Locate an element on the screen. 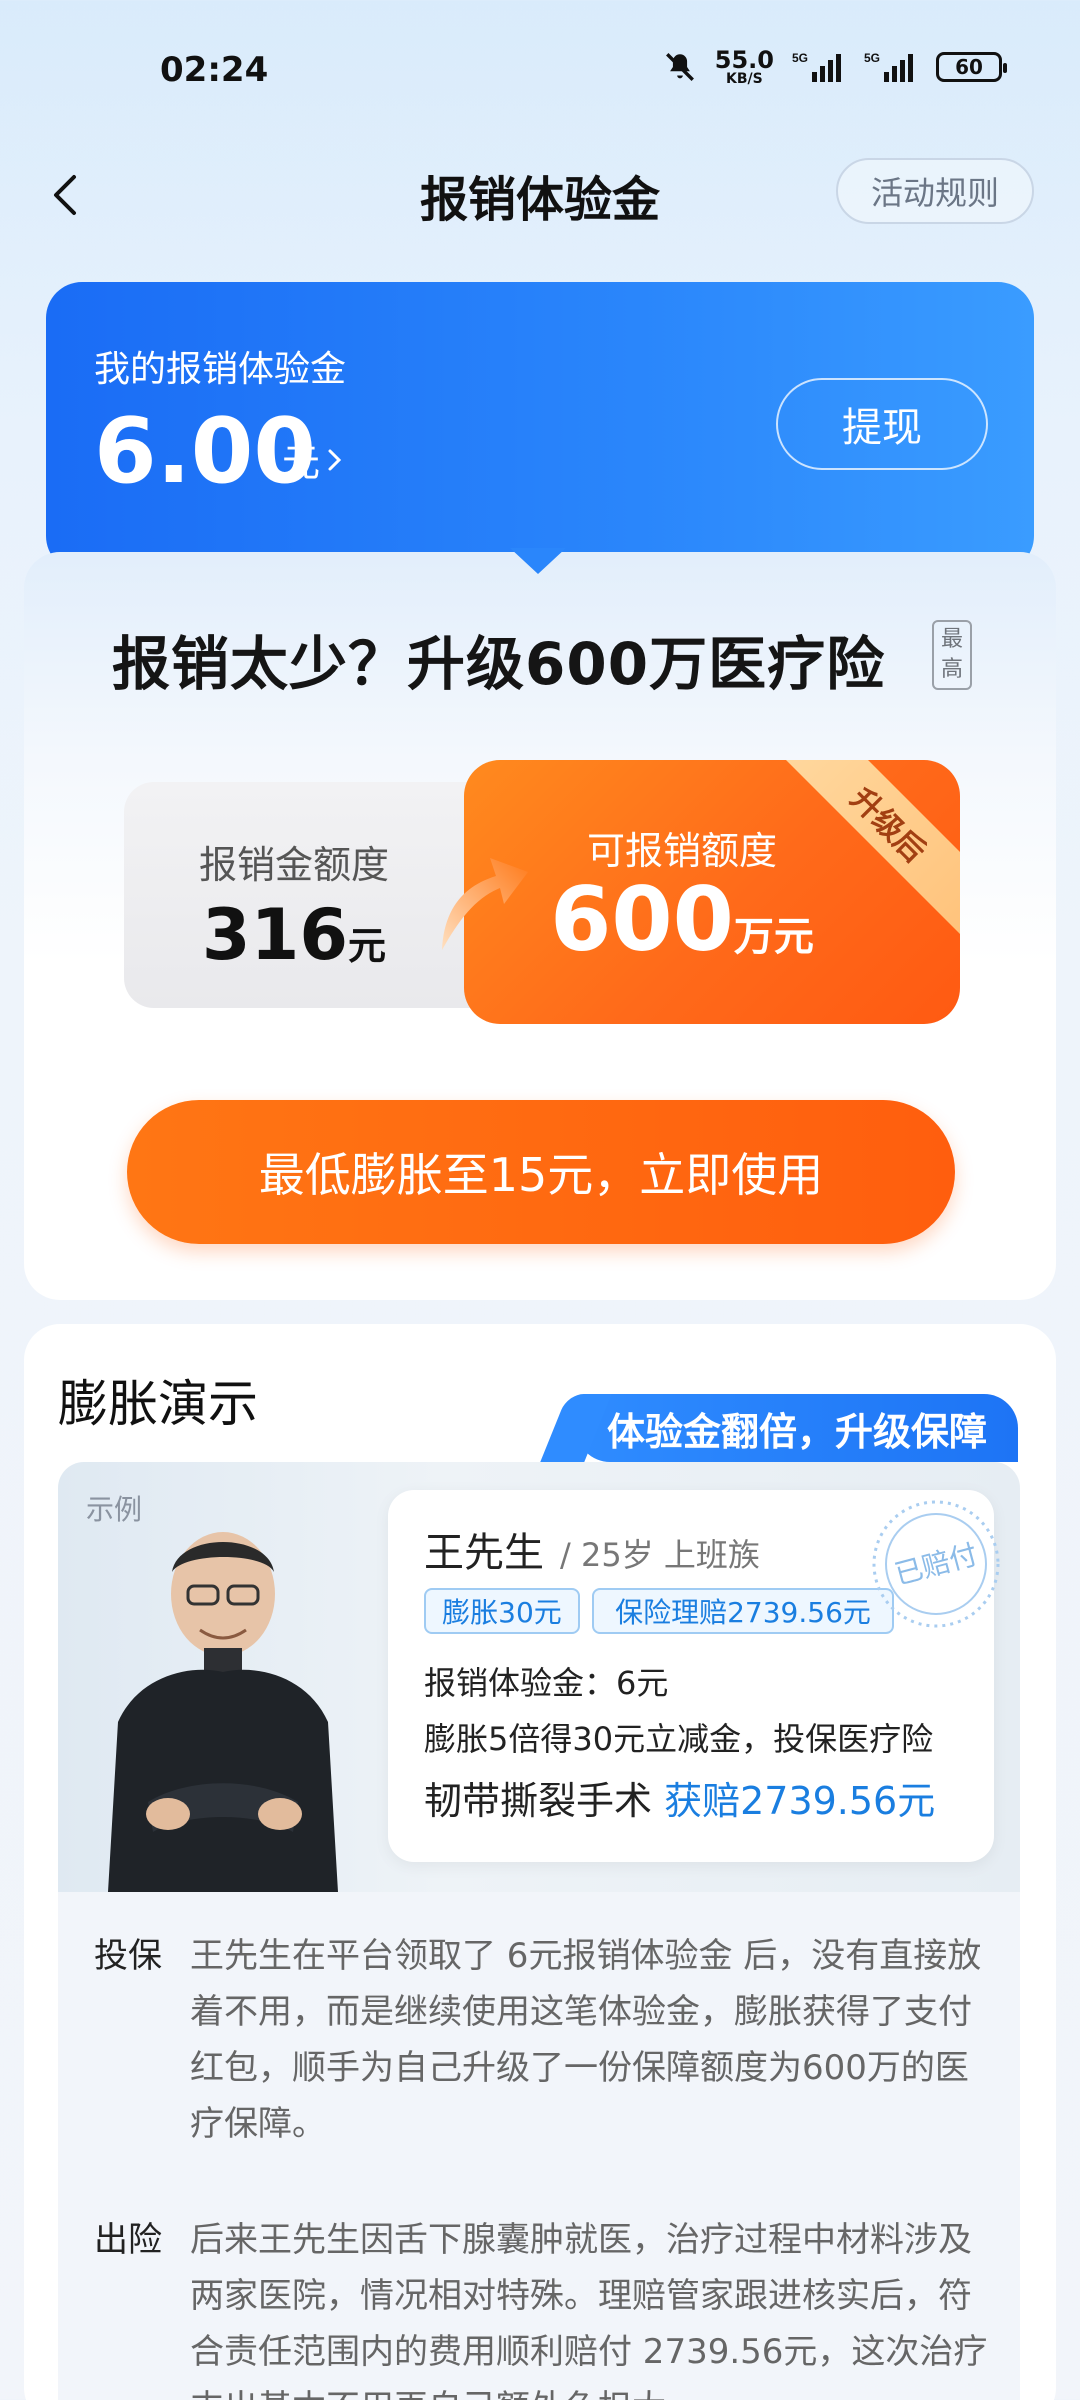 Image resolution: width=1080 pixels, height=2400 pixels. case-name: 王先生 is located at coordinates (484, 1553).